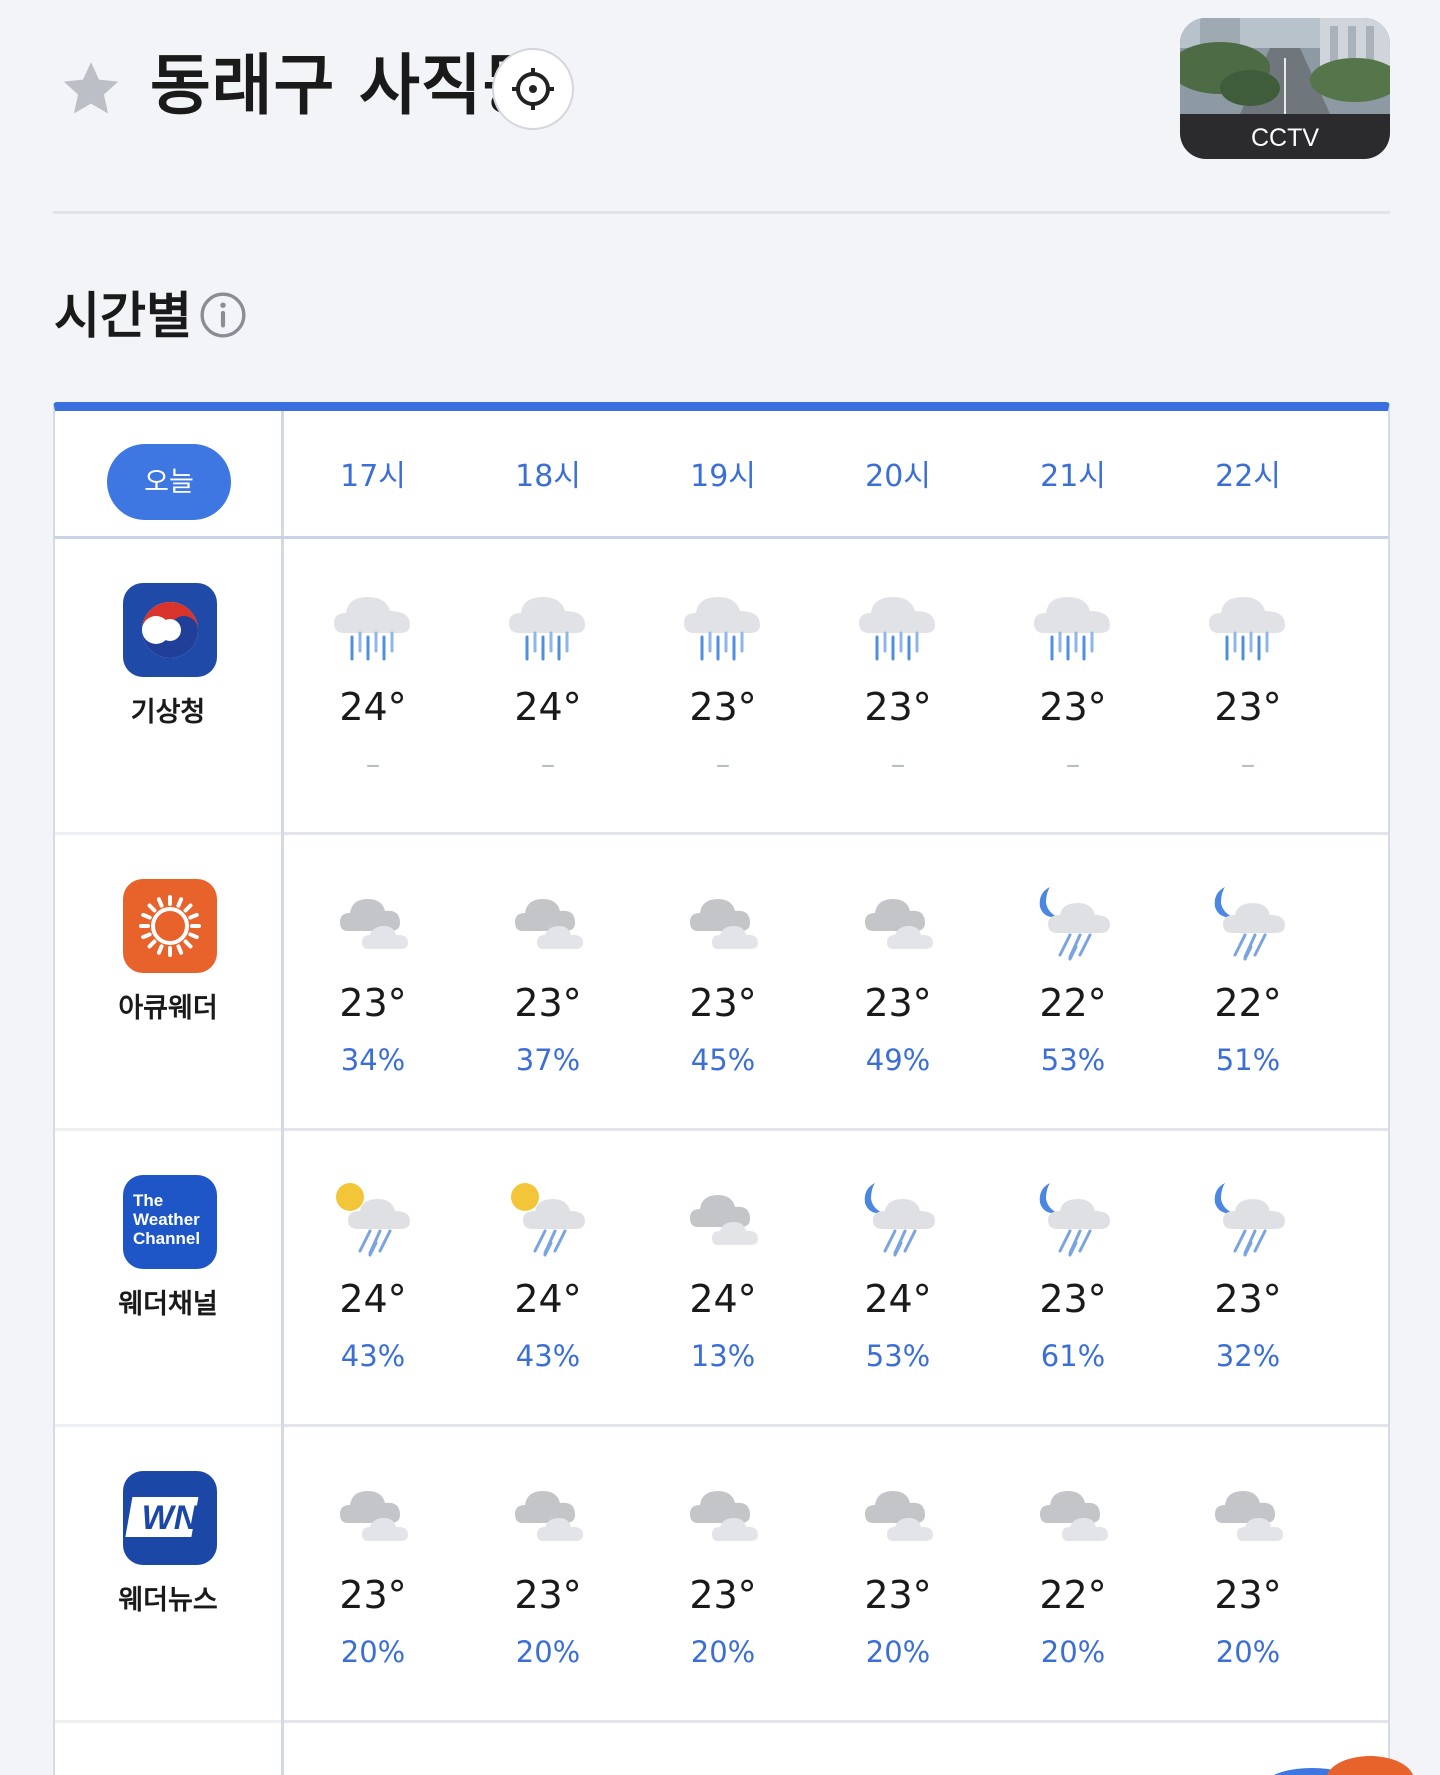  Describe the element at coordinates (170, 630) in the screenshot. I see `kma-logo` at that location.